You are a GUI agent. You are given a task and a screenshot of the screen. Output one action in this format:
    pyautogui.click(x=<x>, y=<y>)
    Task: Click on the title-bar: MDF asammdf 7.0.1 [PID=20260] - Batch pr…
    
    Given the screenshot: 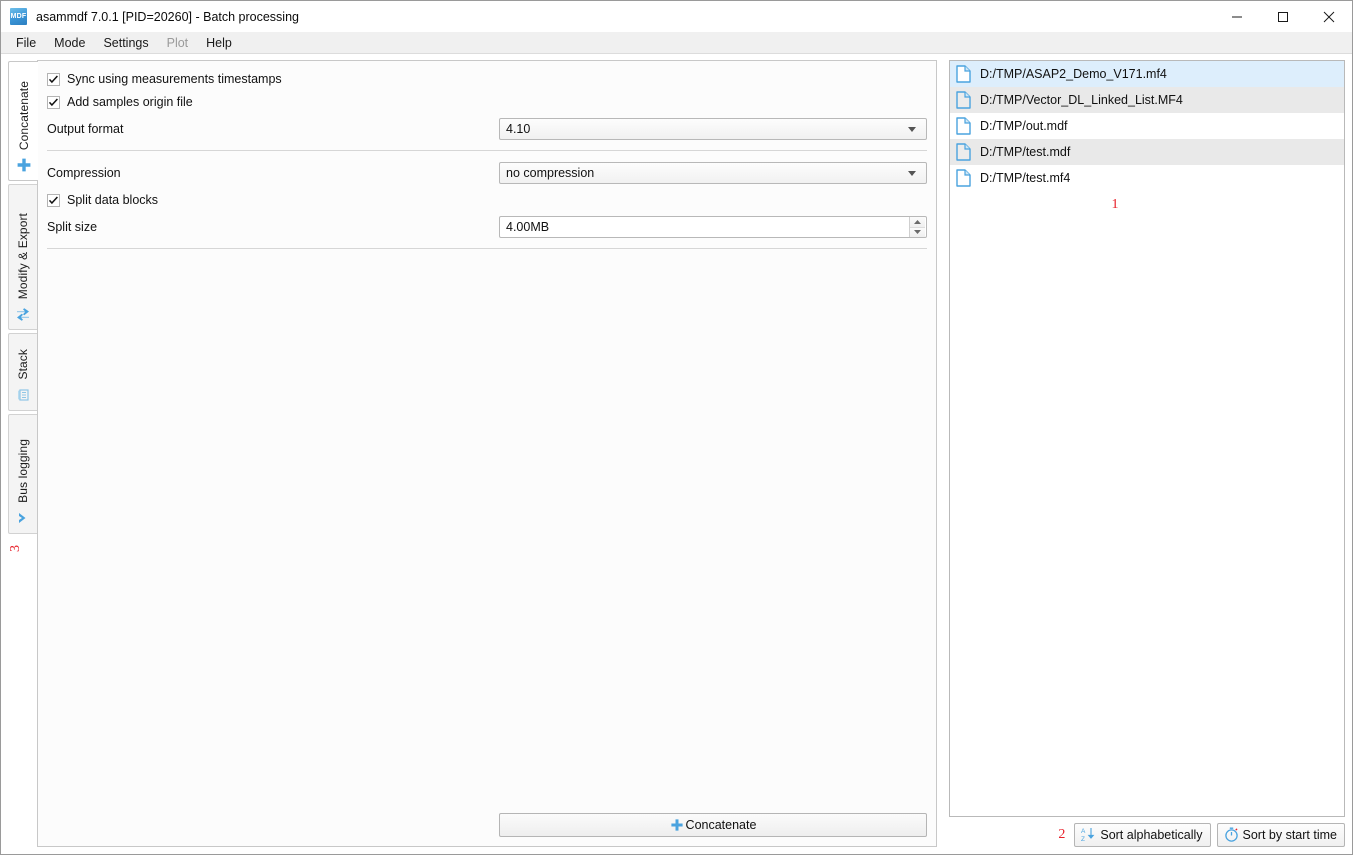 What is the action you would take?
    pyautogui.click(x=676, y=16)
    